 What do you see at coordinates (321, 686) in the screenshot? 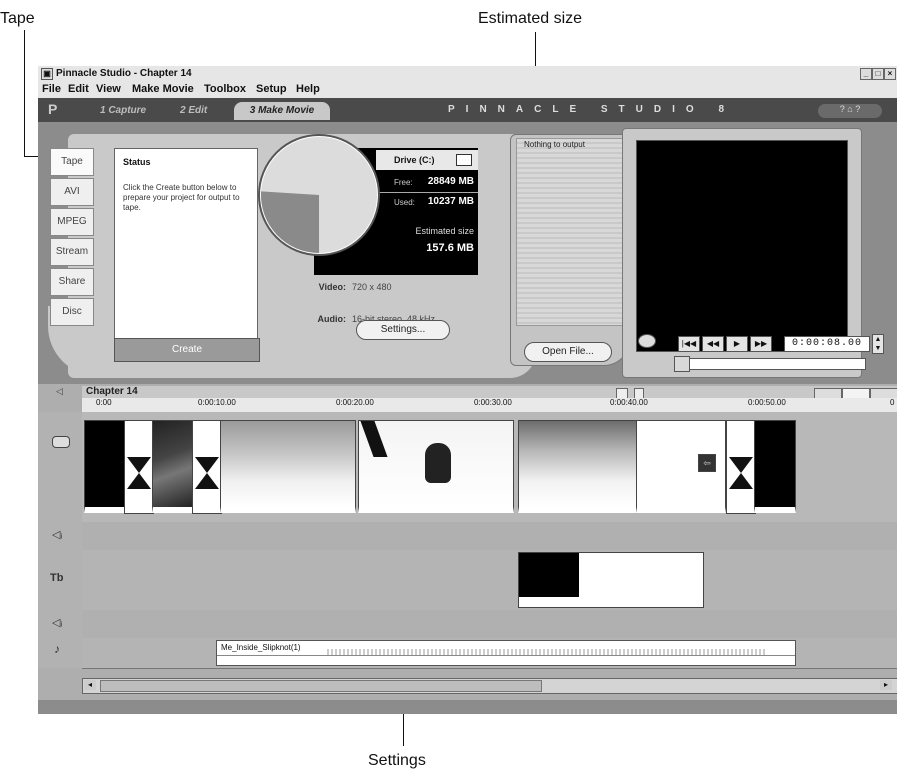
I see `timeline-scroll-thumb` at bounding box center [321, 686].